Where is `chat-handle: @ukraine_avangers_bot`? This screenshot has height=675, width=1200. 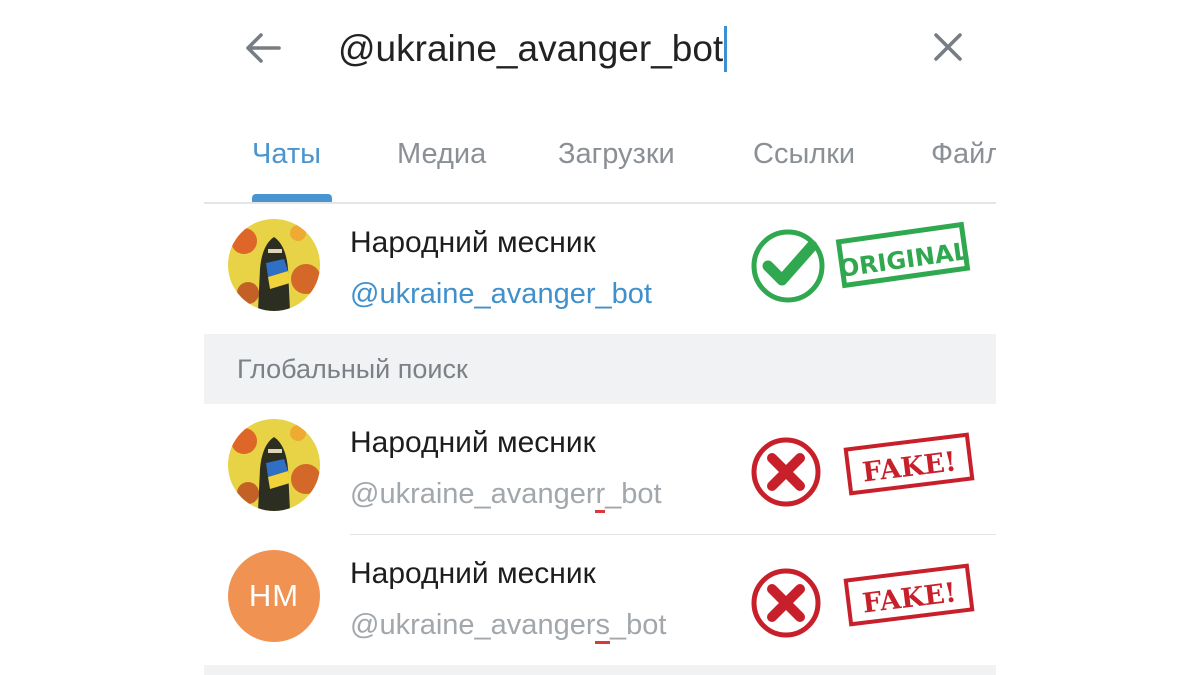 chat-handle: @ukraine_avangers_bot is located at coordinates (508, 626).